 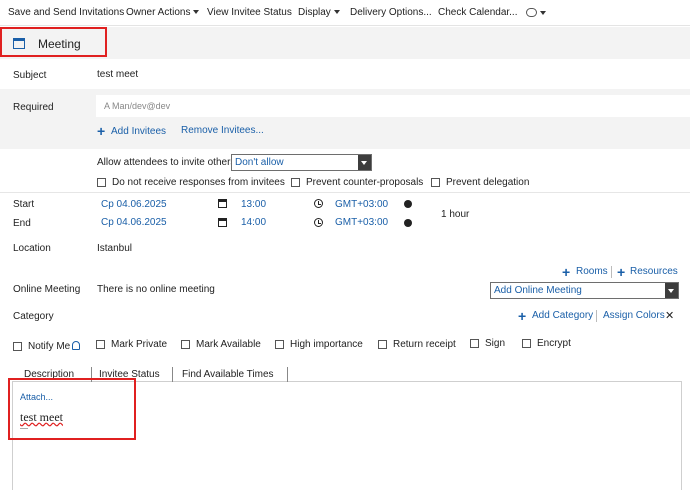 I want to click on required-placeholder: A Man/dev@dev, so click(x=137, y=106).